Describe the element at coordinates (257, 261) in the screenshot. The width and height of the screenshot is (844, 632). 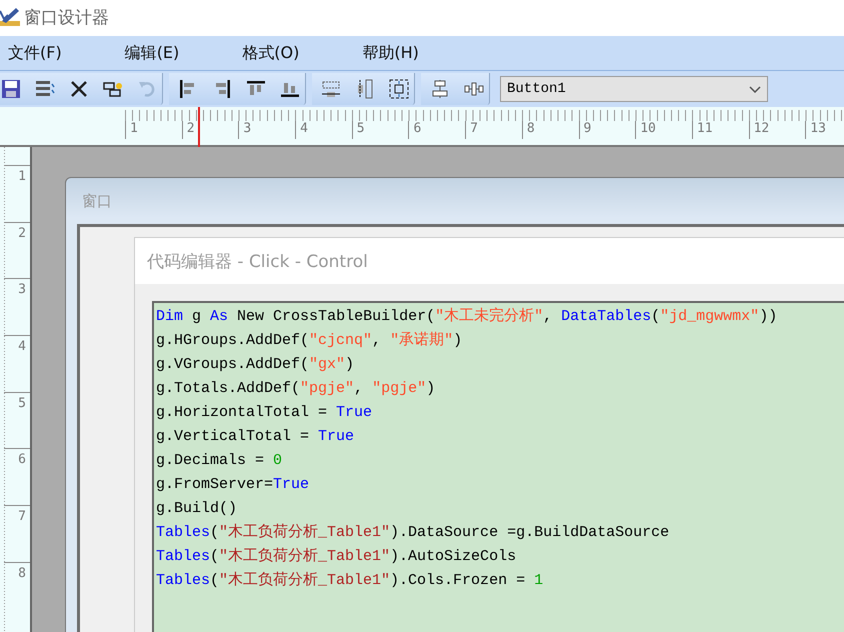
I see `dialog-title: 代码编辑器 - Click - Control` at that location.